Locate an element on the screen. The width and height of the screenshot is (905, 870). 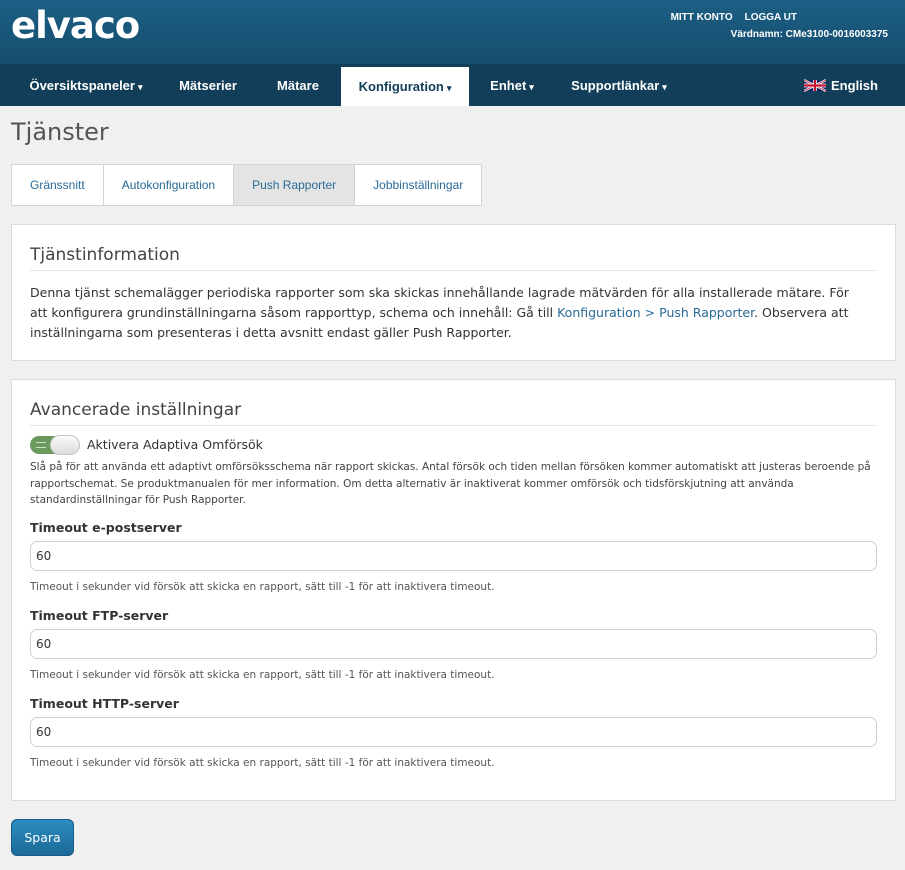
nav-label: Mätserier is located at coordinates (208, 85).